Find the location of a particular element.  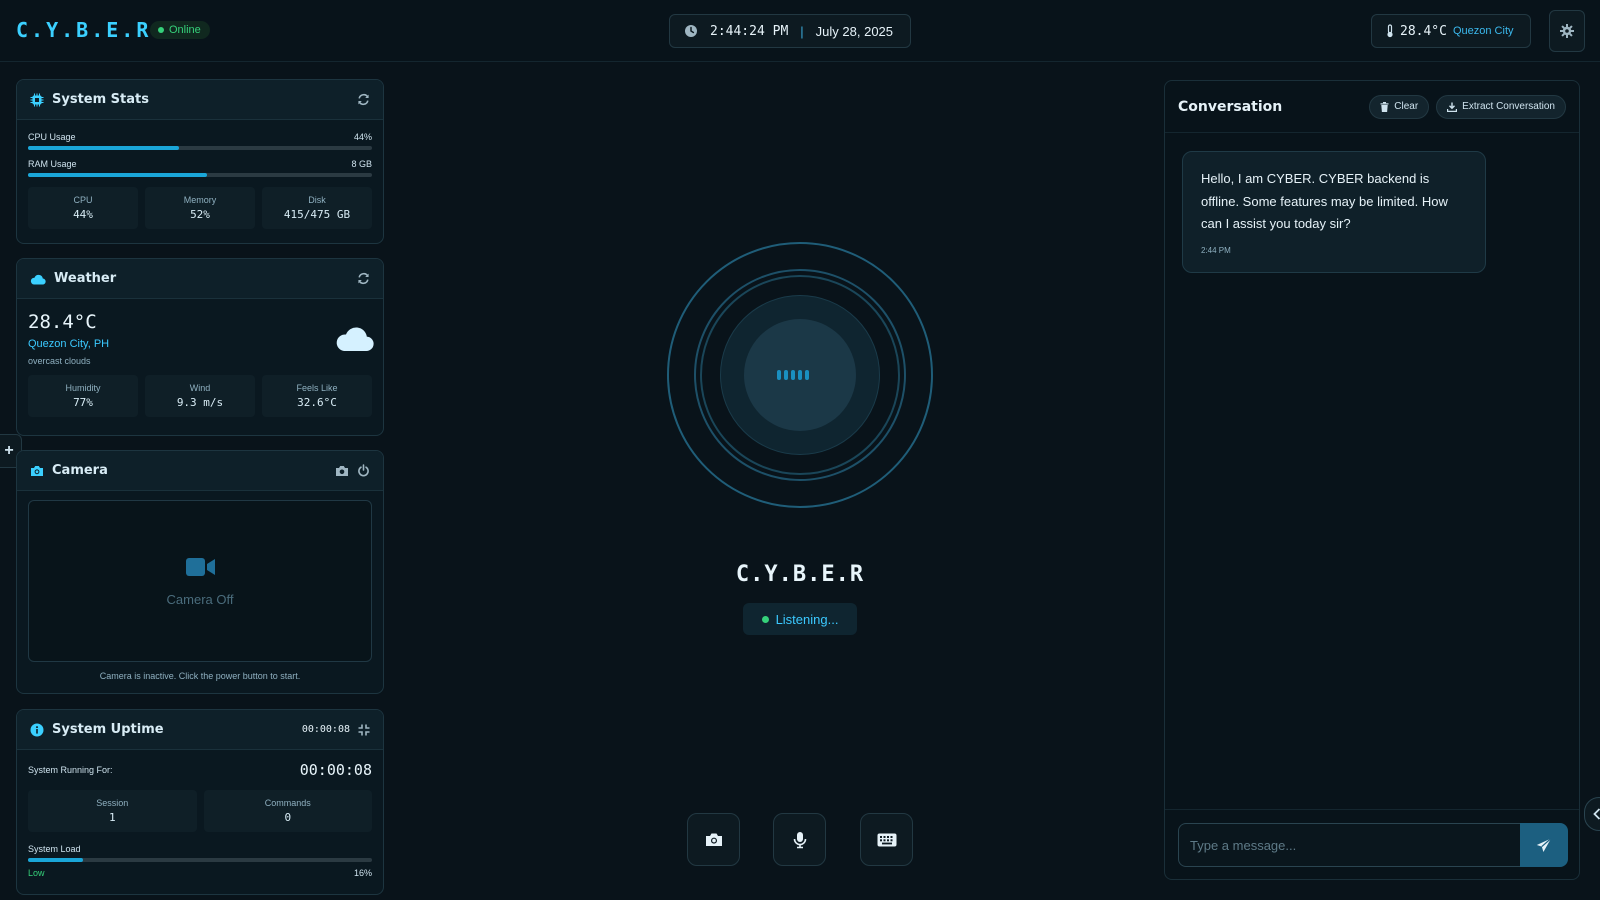

microphone-button is located at coordinates (799, 839).